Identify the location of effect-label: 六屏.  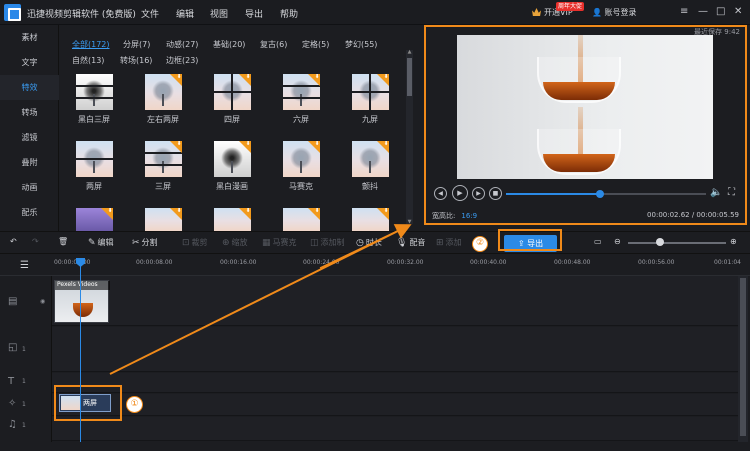
(301, 119).